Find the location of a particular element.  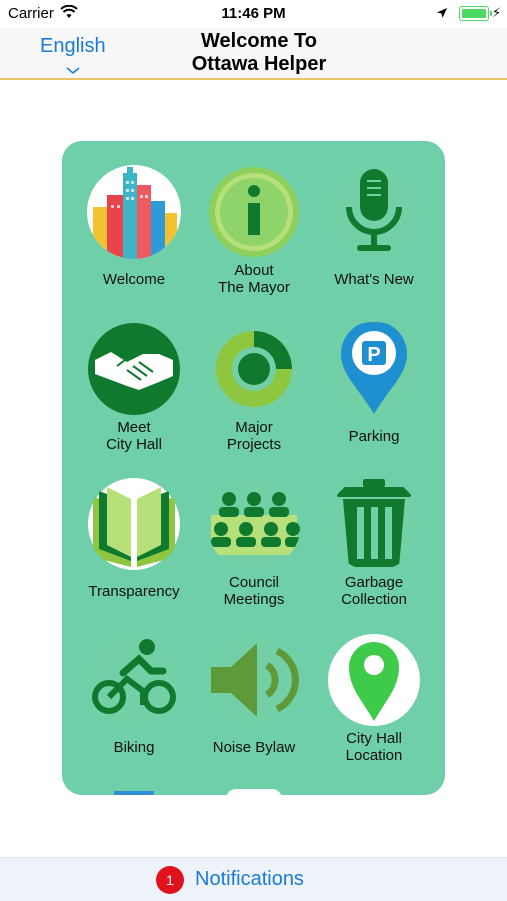

battery-icon is located at coordinates (475, 13).